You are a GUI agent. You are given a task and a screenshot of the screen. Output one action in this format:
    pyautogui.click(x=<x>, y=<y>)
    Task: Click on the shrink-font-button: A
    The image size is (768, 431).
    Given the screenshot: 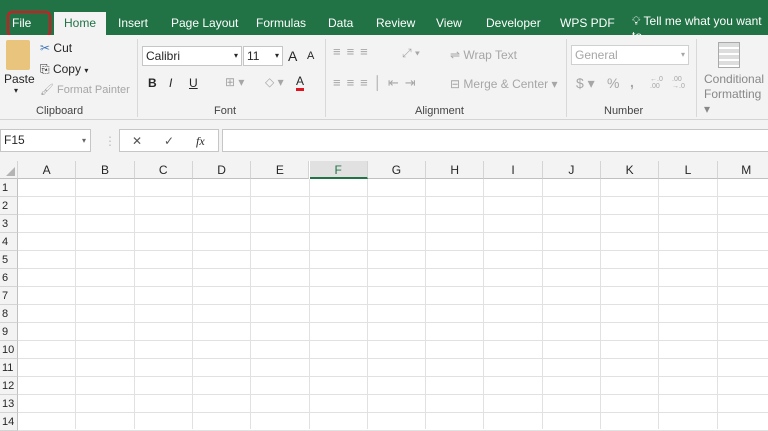 What is the action you would take?
    pyautogui.click(x=310, y=56)
    